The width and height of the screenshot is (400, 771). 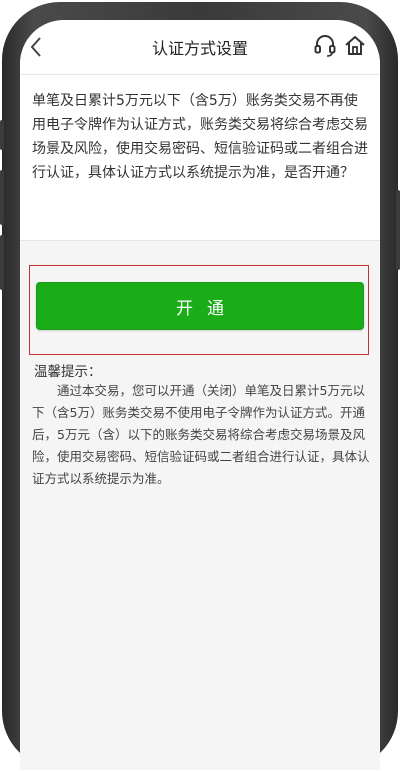 What do you see at coordinates (68, 372) in the screenshot?
I see `tips-title: 温馨提示：` at bounding box center [68, 372].